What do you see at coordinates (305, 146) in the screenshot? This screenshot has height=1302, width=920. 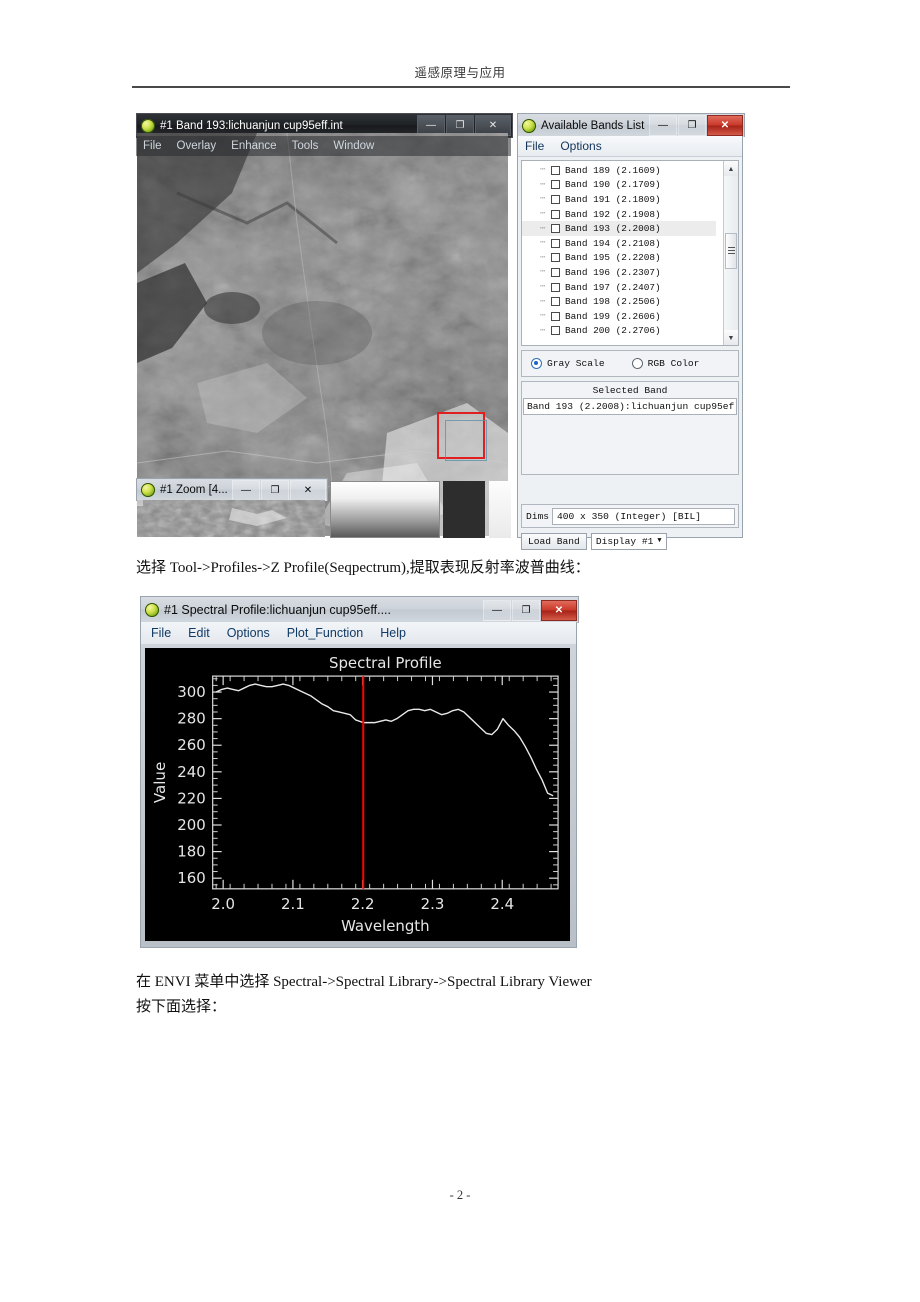 I see `menu-tools: Tools` at bounding box center [305, 146].